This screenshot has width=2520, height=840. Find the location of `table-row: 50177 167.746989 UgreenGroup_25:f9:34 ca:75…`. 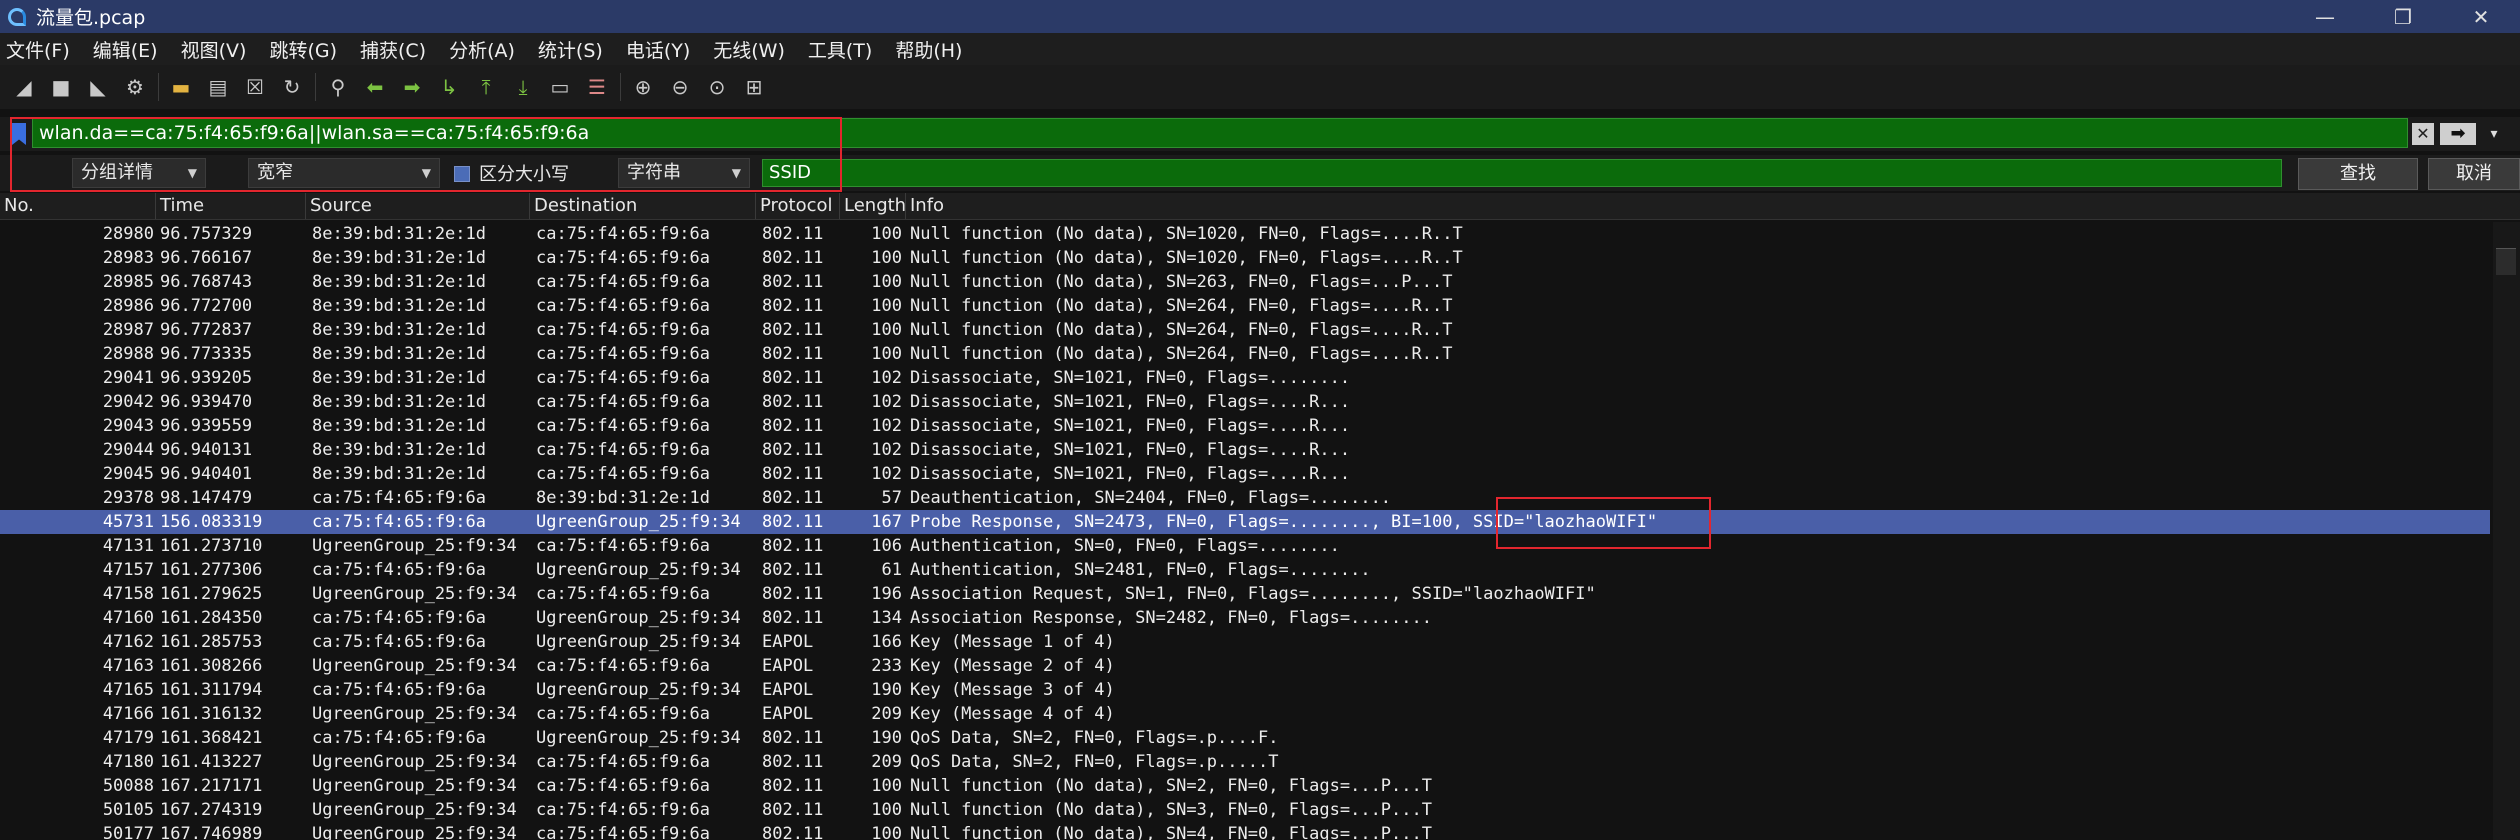

table-row: 50177 167.746989 UgreenGroup_25:f9:34 ca:75… is located at coordinates (1245, 831).